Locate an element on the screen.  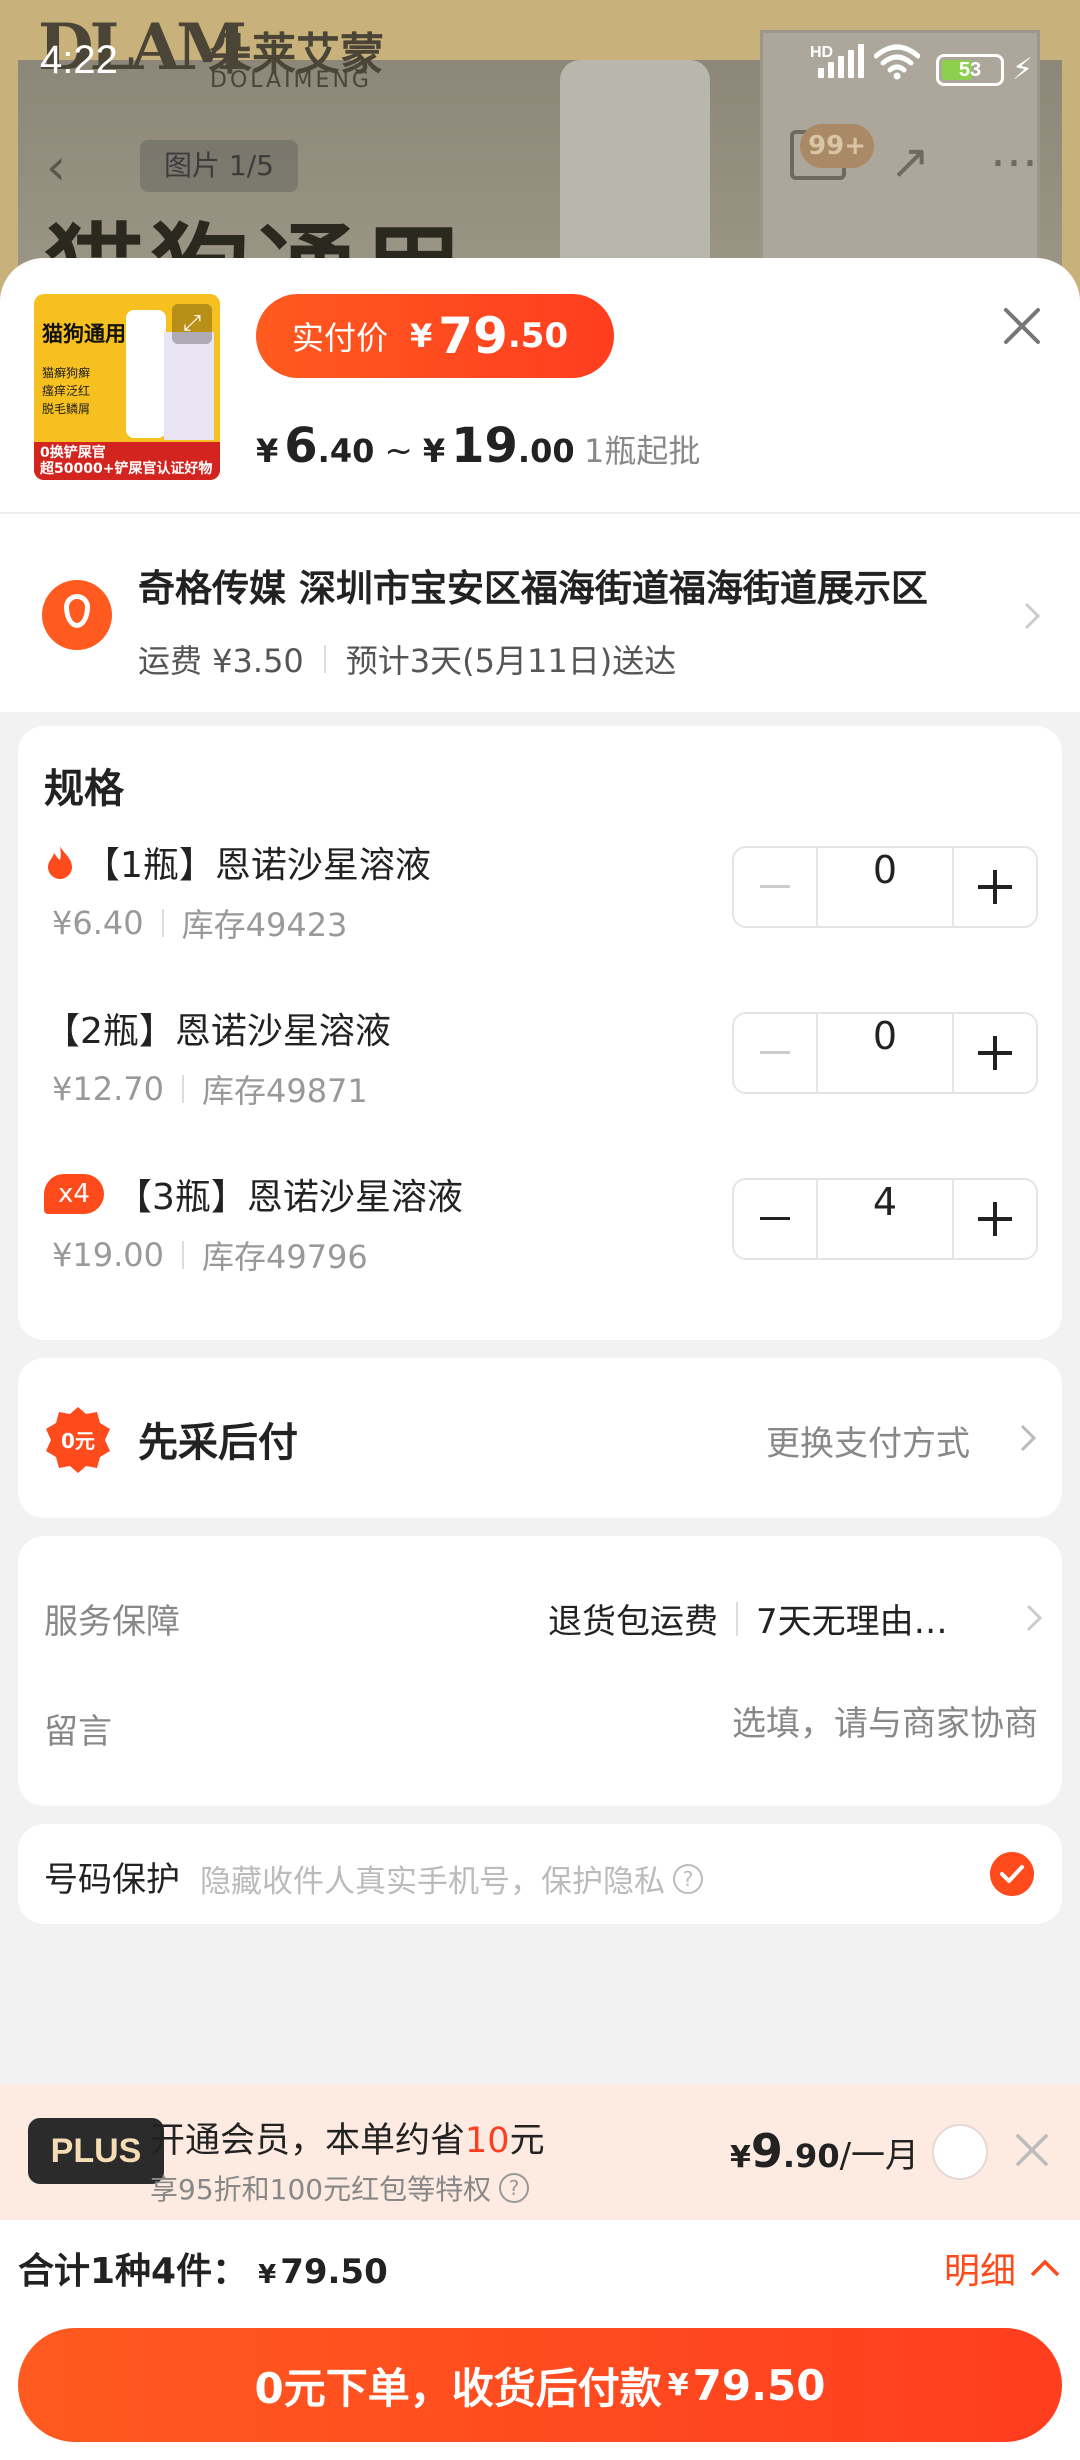
wifi-icon is located at coordinates (897, 62).